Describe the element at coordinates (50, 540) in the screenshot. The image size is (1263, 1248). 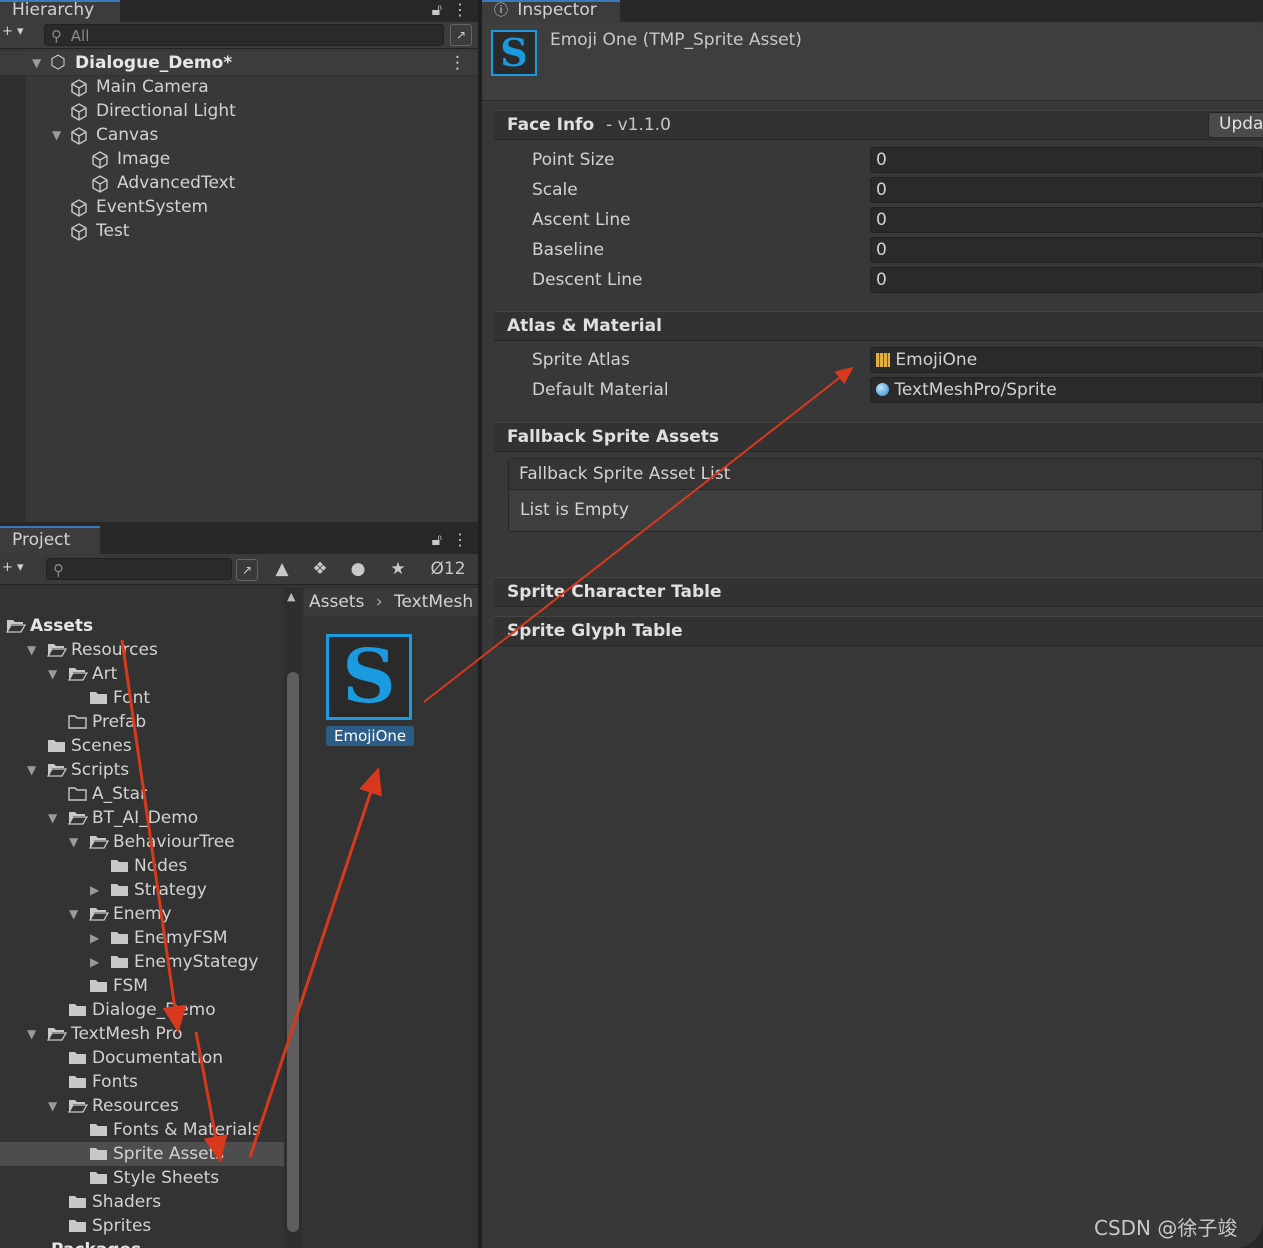
I see `tab-project: Project` at that location.